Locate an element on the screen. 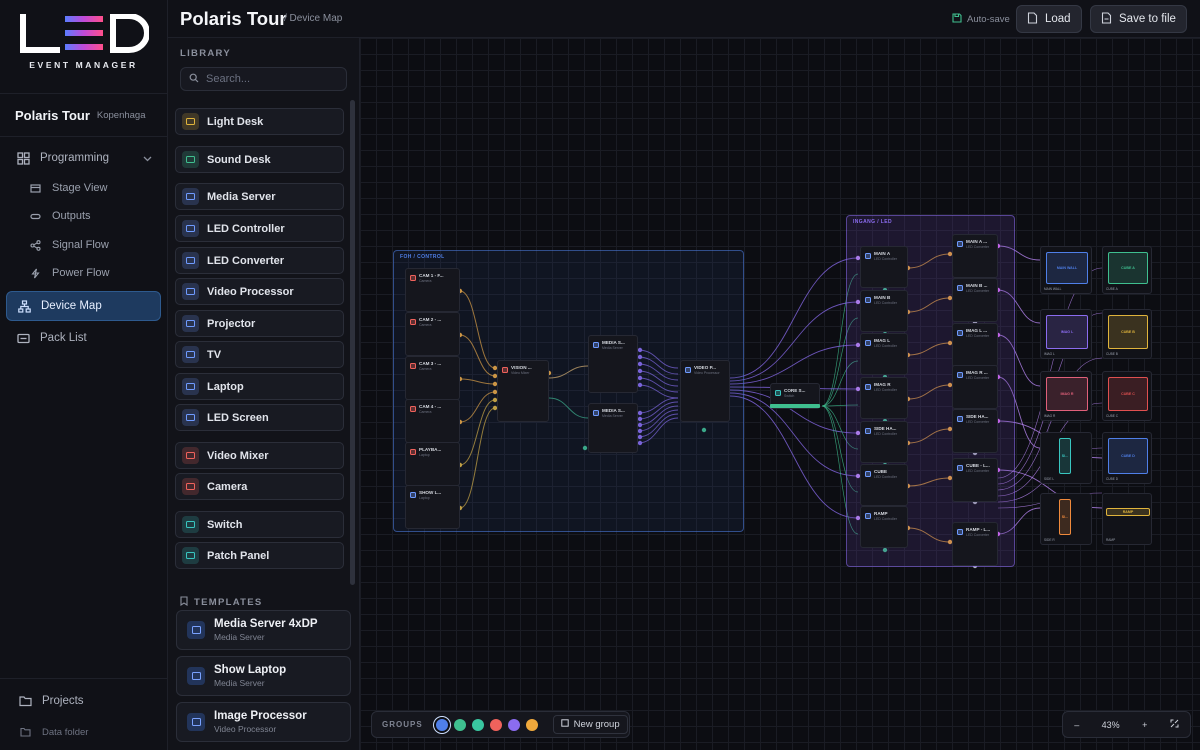 The image size is (1200, 750). zoom-controls: – 43% + is located at coordinates (1126, 724).